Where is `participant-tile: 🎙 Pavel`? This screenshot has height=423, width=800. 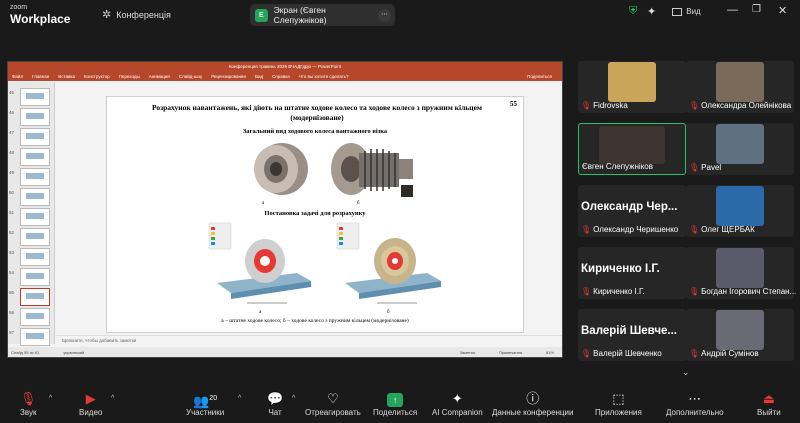
participant-tile: 🎙 Pavel is located at coordinates (740, 149).